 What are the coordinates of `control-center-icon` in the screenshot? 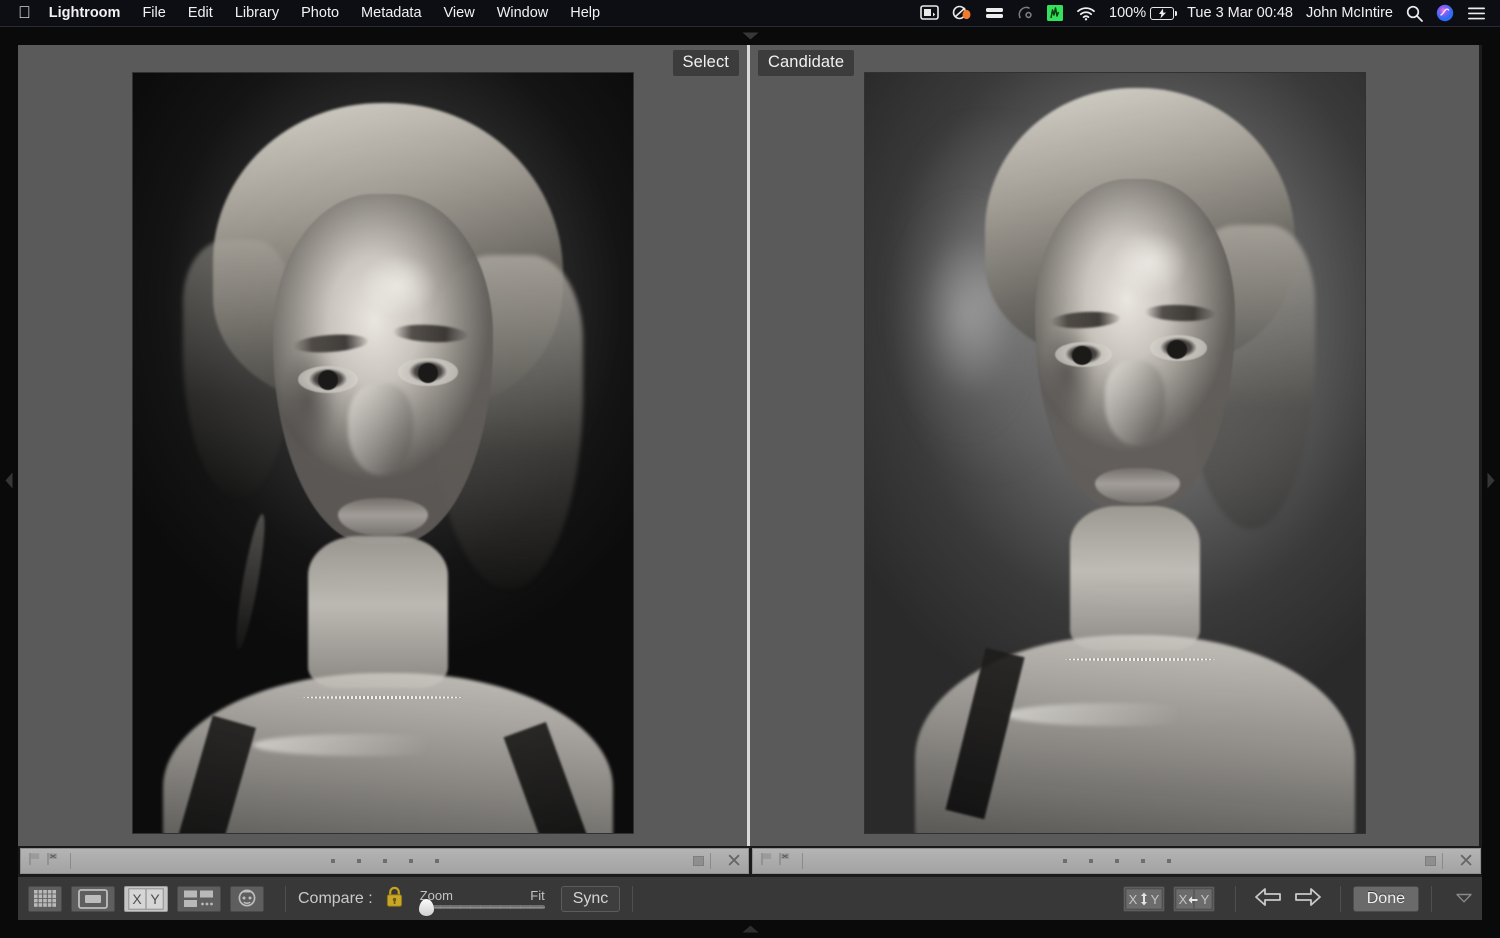 It's located at (1476, 13).